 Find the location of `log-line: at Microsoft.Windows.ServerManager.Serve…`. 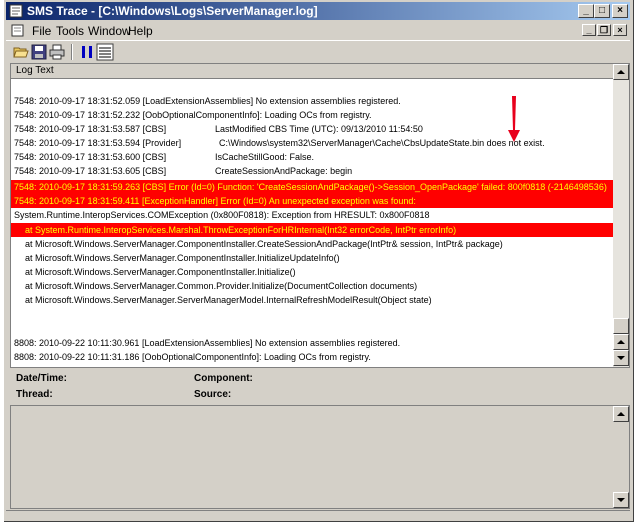

log-line: at Microsoft.Windows.ServerManager.Serve… is located at coordinates (312, 300).